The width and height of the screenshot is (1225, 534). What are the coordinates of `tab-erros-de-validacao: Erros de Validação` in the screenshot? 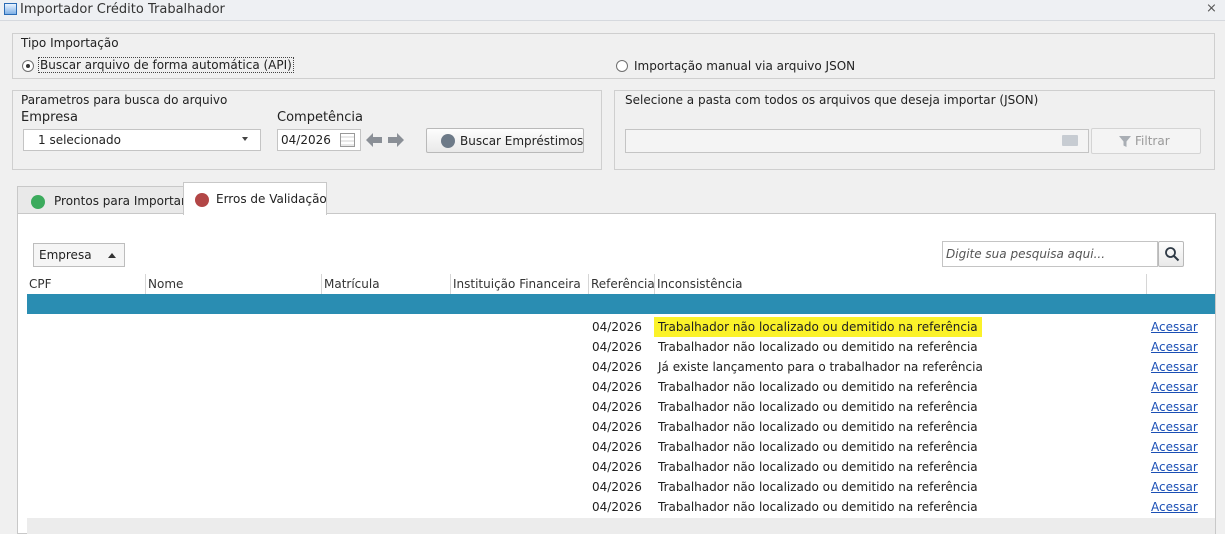 It's located at (255, 198).